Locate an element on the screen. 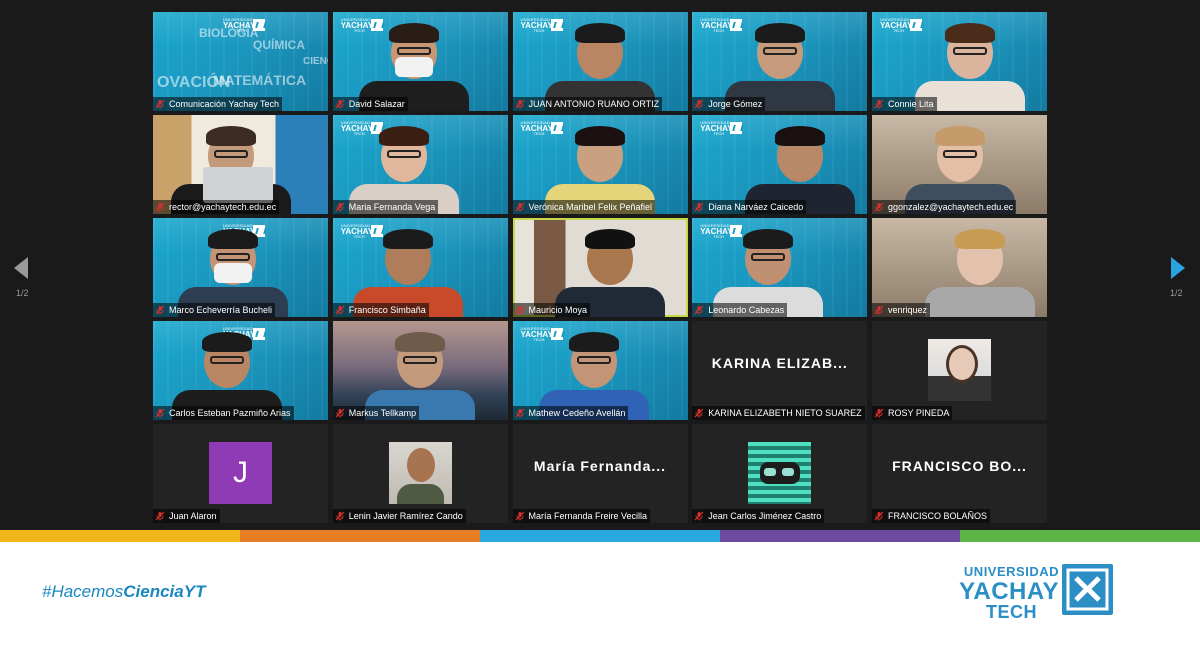 Image resolution: width=1200 pixels, height=646 pixels. yachay-logo-icon is located at coordinates (1087, 589).